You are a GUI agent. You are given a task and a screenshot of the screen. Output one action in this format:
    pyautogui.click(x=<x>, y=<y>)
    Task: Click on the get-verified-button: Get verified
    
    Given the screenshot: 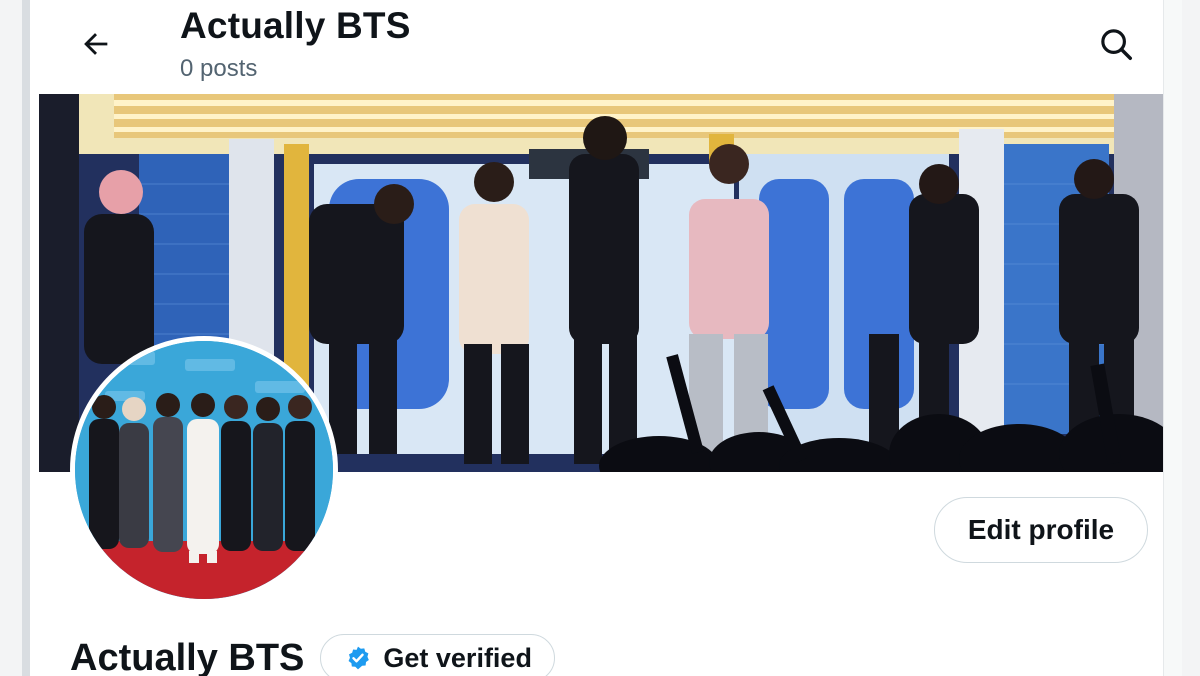 What is the action you would take?
    pyautogui.click(x=437, y=655)
    